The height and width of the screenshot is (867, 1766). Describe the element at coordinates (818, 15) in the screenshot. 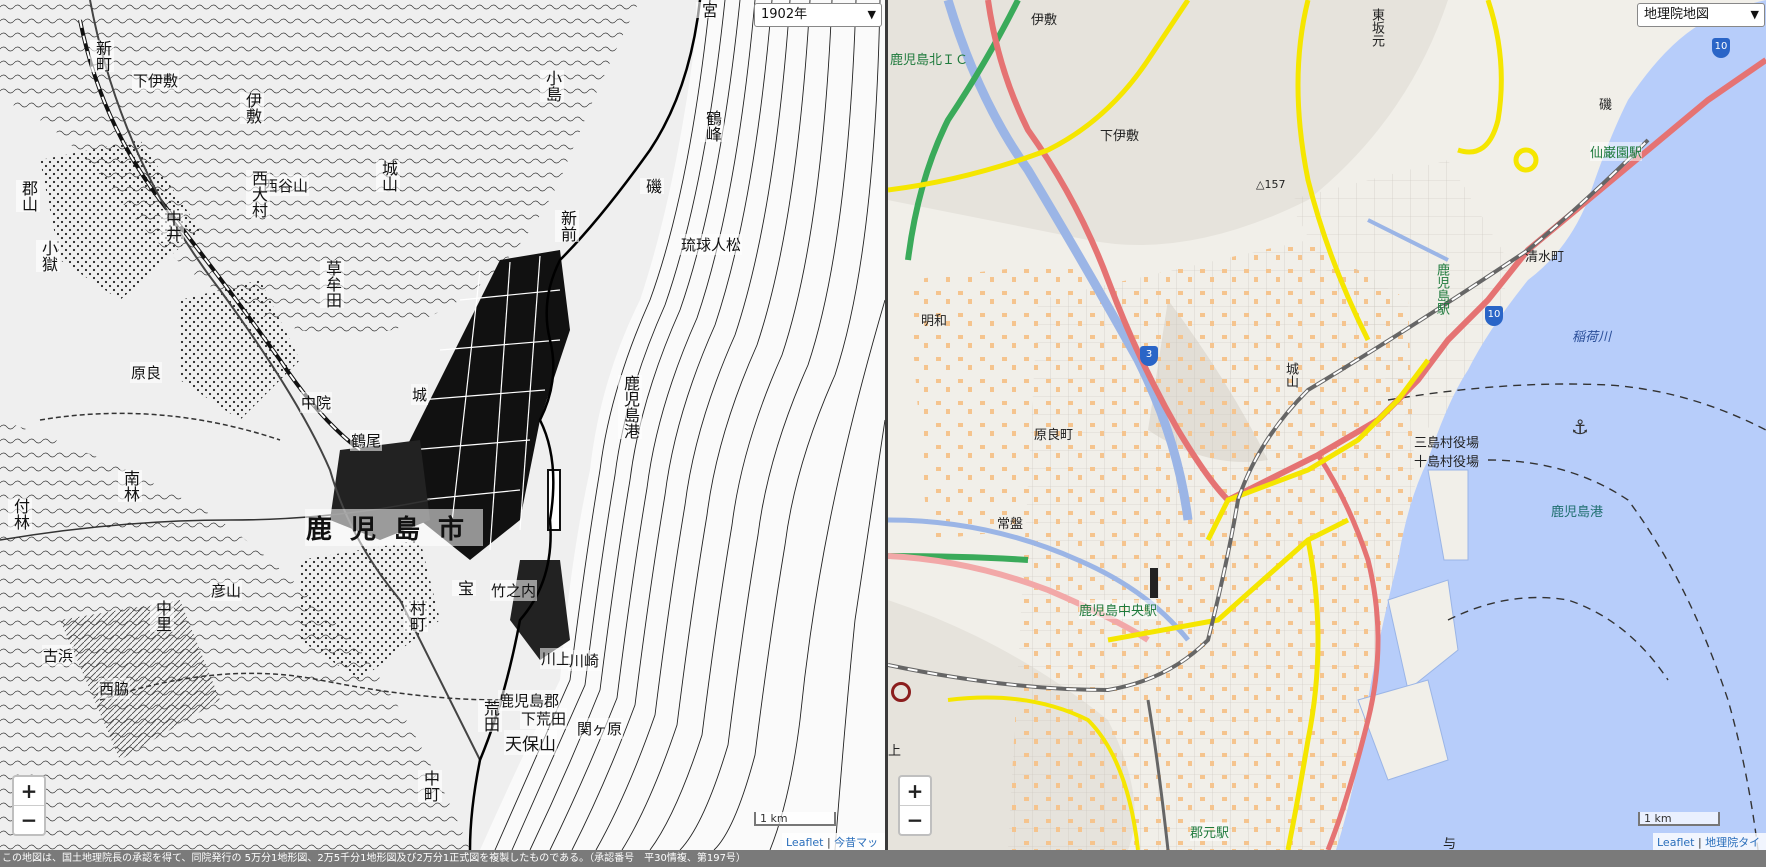

I see `year-select: 1902年 ▼` at that location.